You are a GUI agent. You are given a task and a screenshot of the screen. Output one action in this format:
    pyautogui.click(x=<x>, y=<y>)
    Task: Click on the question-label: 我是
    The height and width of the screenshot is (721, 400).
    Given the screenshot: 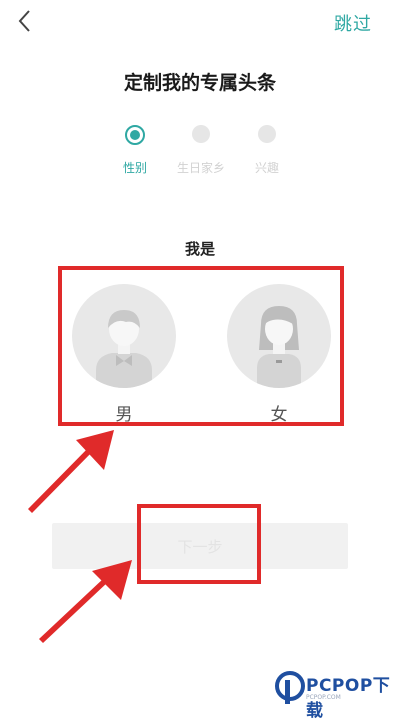 What is the action you would take?
    pyautogui.click(x=199, y=249)
    